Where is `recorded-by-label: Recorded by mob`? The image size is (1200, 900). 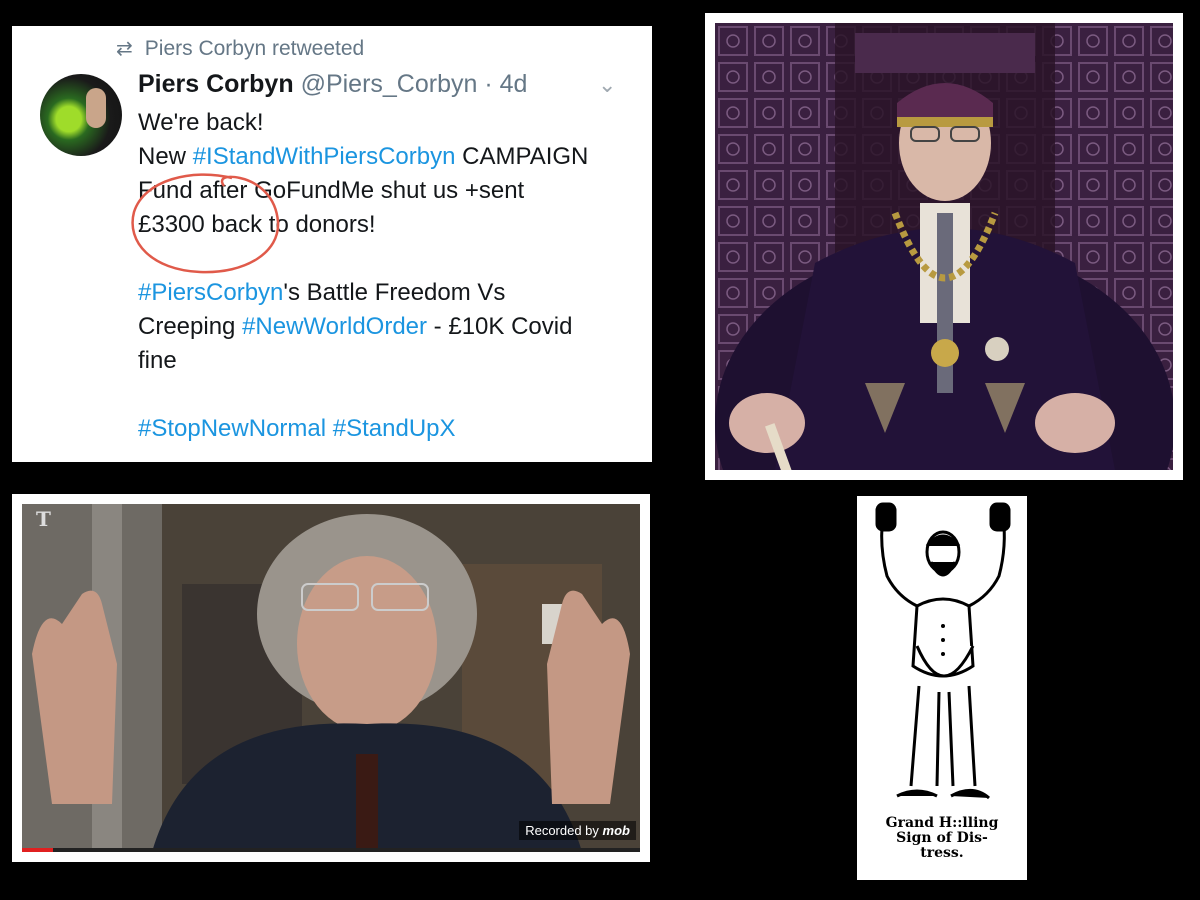
recorded-by-label: Recorded by mob is located at coordinates (577, 830).